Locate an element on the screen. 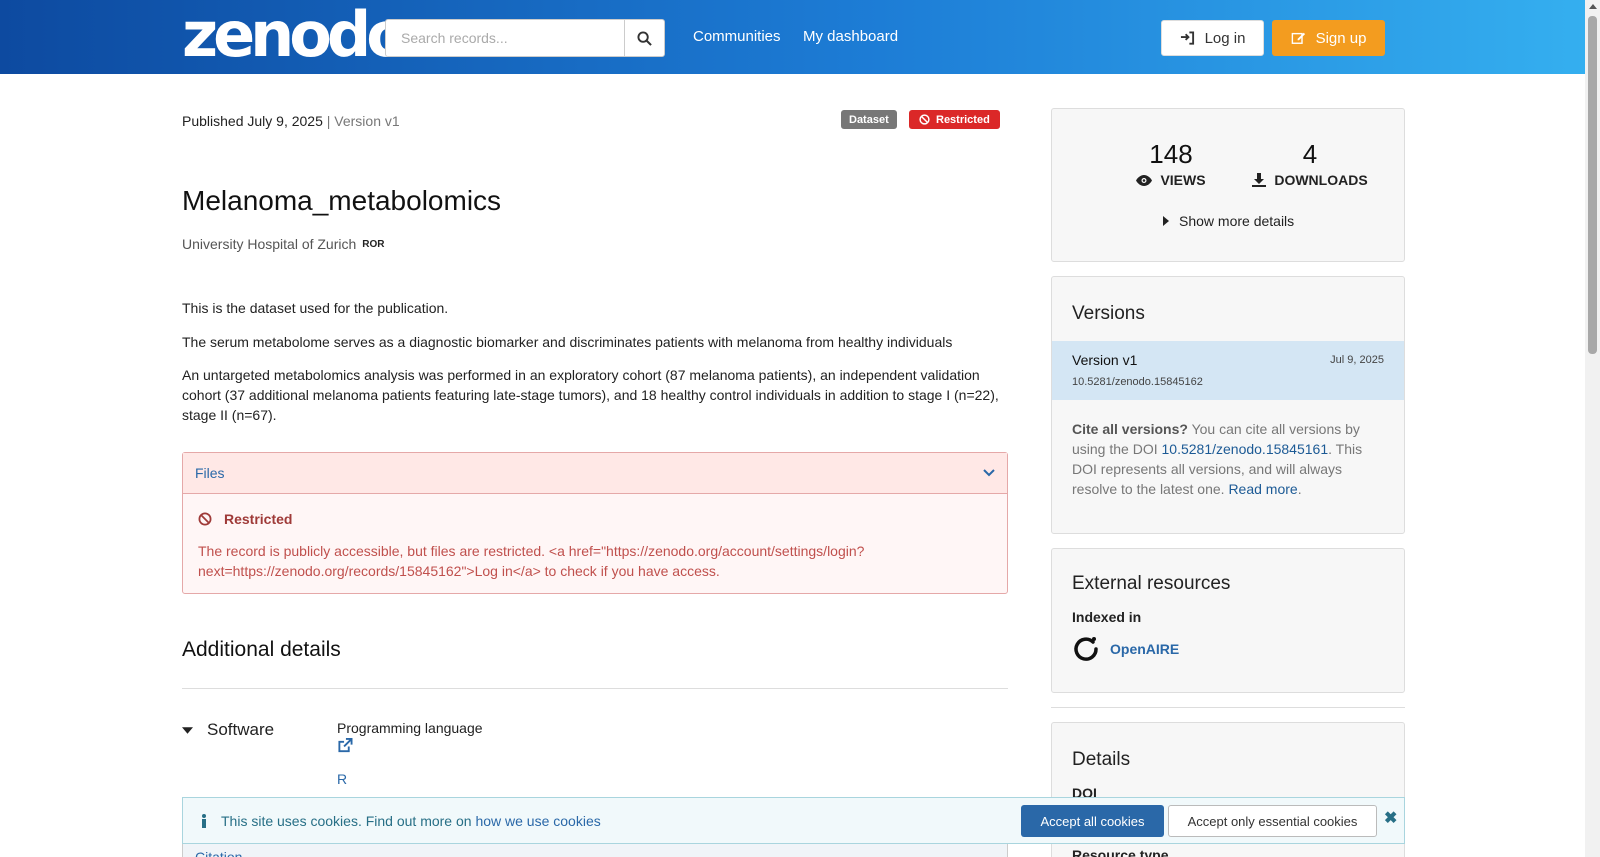 This screenshot has height=857, width=1600. cite-period: . is located at coordinates (1299, 489).